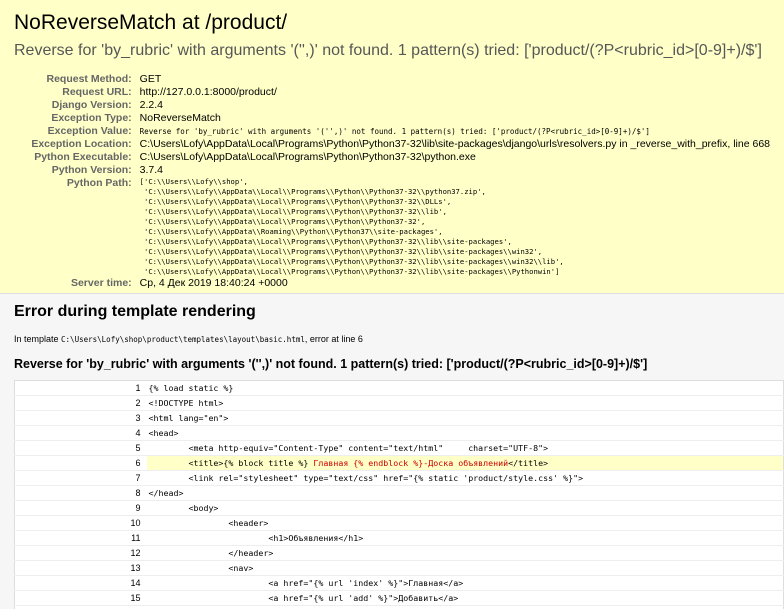 This screenshot has width=784, height=609. I want to click on in-template-prefix: In template, so click(38, 339).